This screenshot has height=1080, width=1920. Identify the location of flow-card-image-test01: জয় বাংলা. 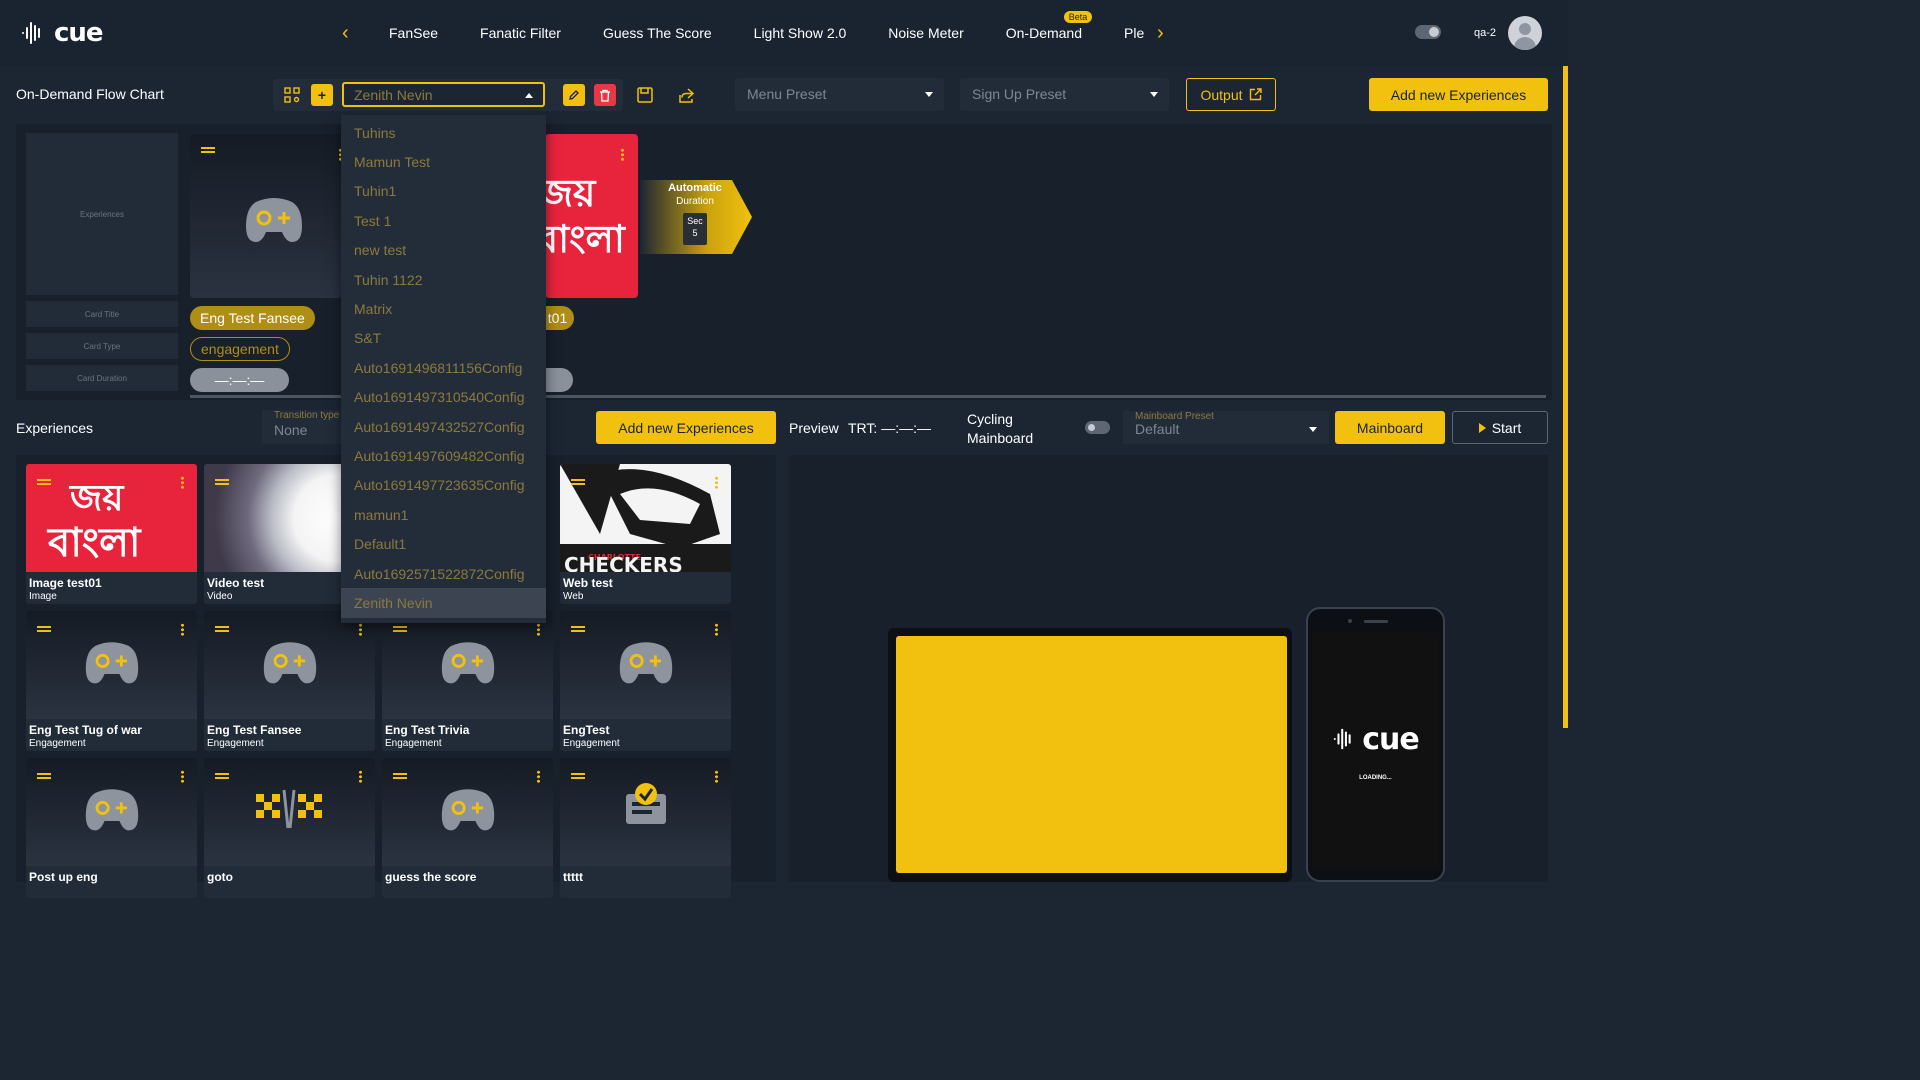
(591, 216).